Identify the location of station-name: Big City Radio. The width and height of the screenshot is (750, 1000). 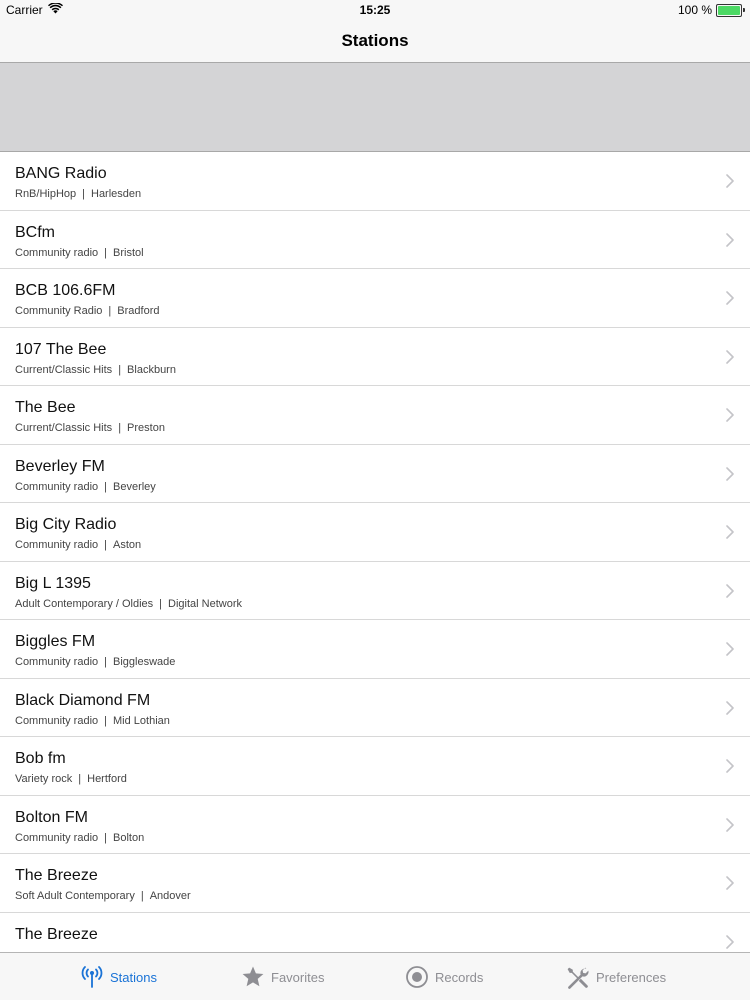
(66, 524).